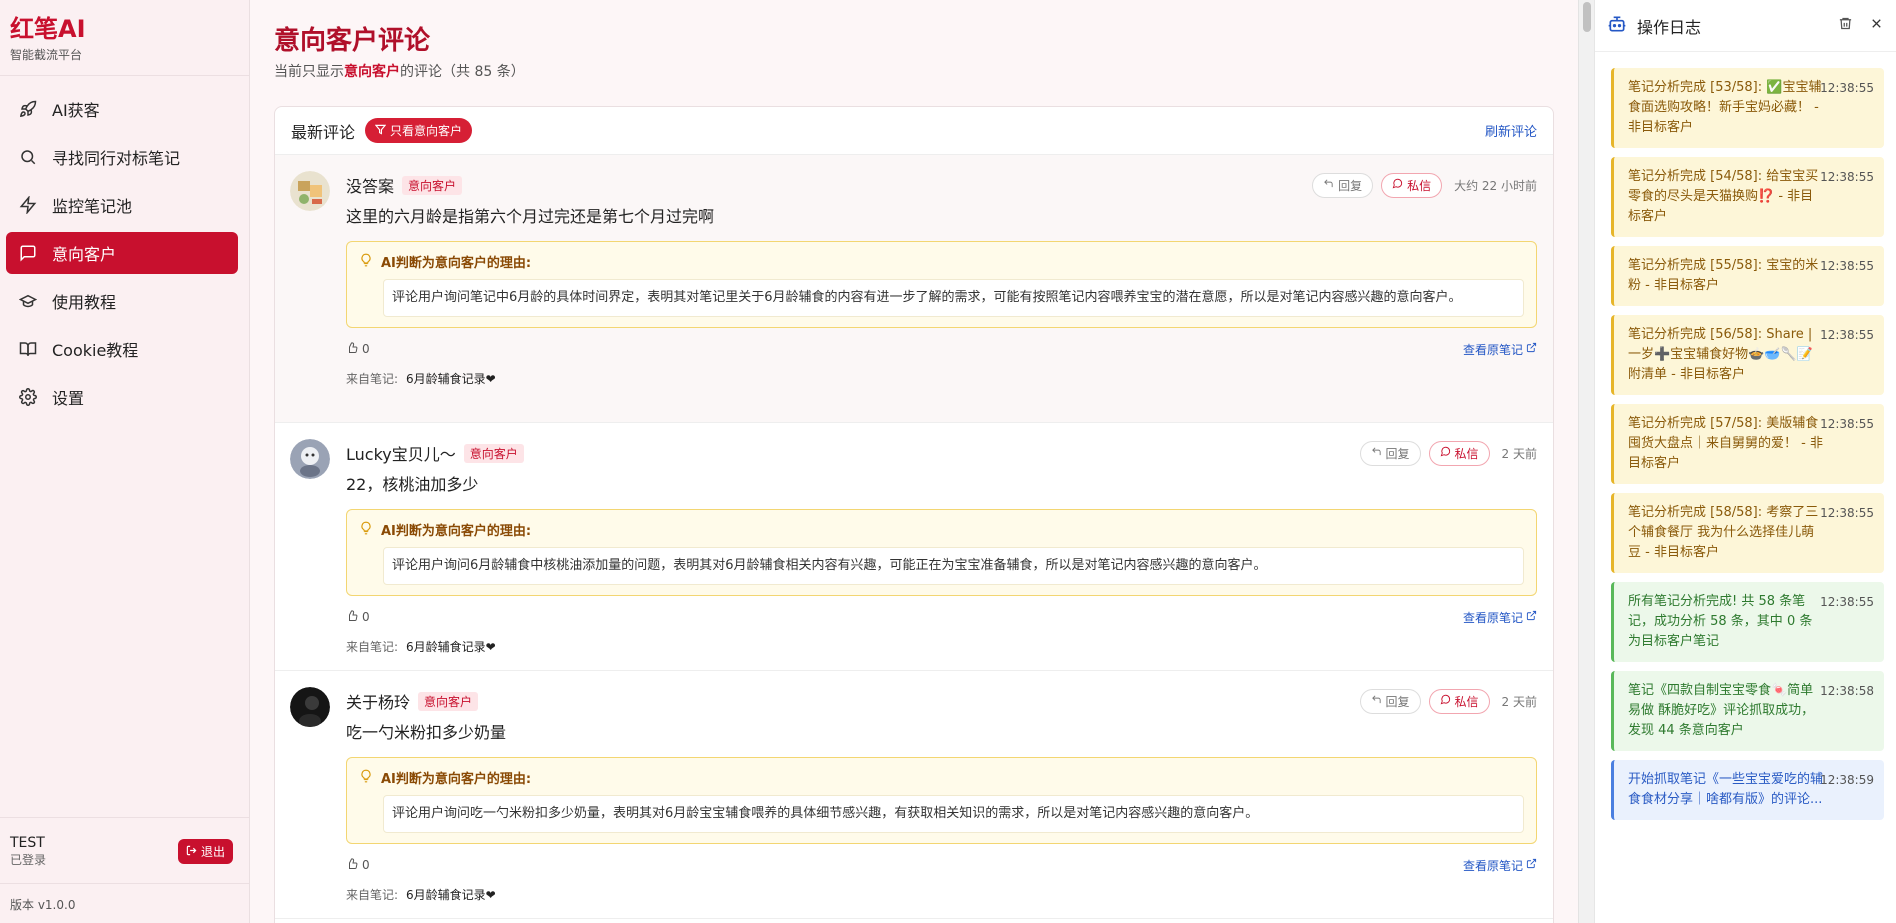  Describe the element at coordinates (1492, 865) in the screenshot. I see `view-note-label: 查看原笔记` at that location.